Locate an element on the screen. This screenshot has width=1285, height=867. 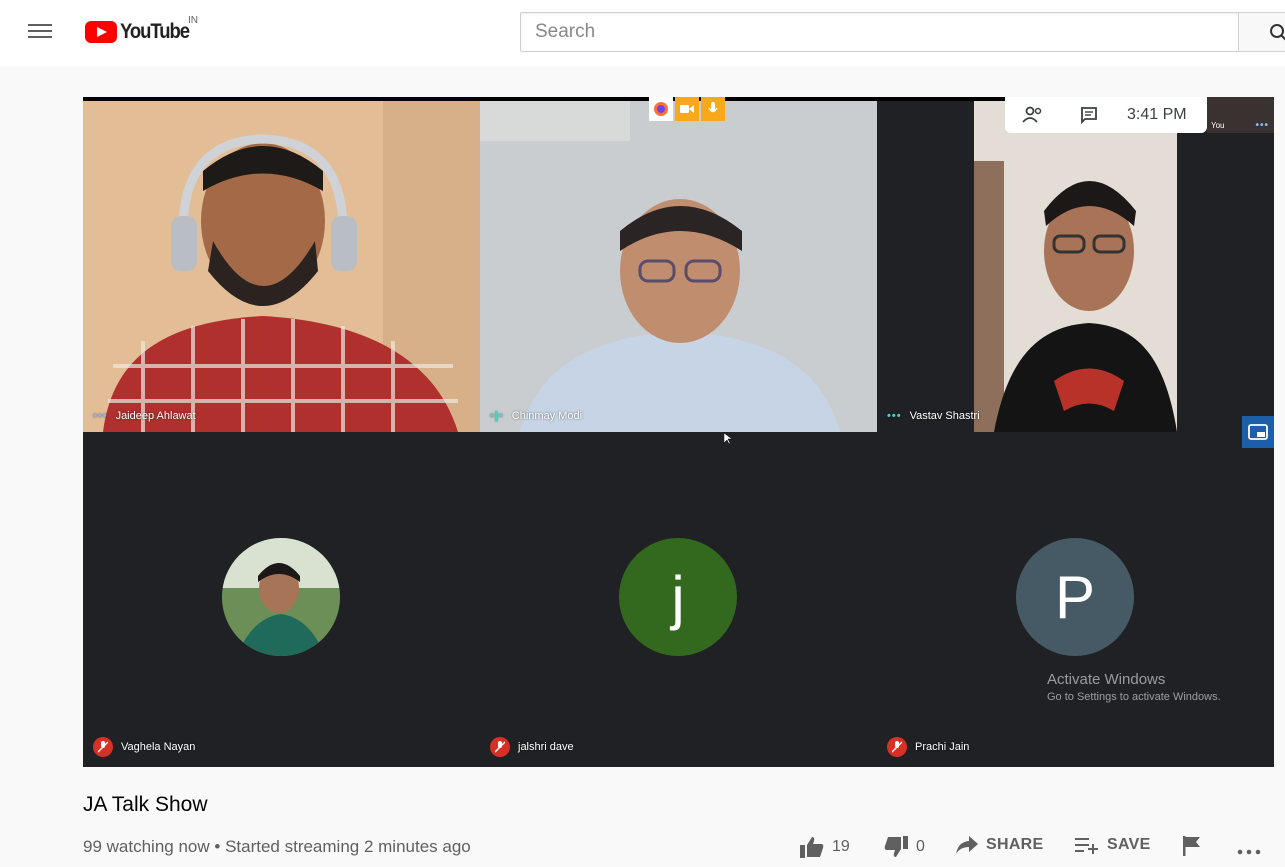
flag-icon is located at coordinates (1191, 846).